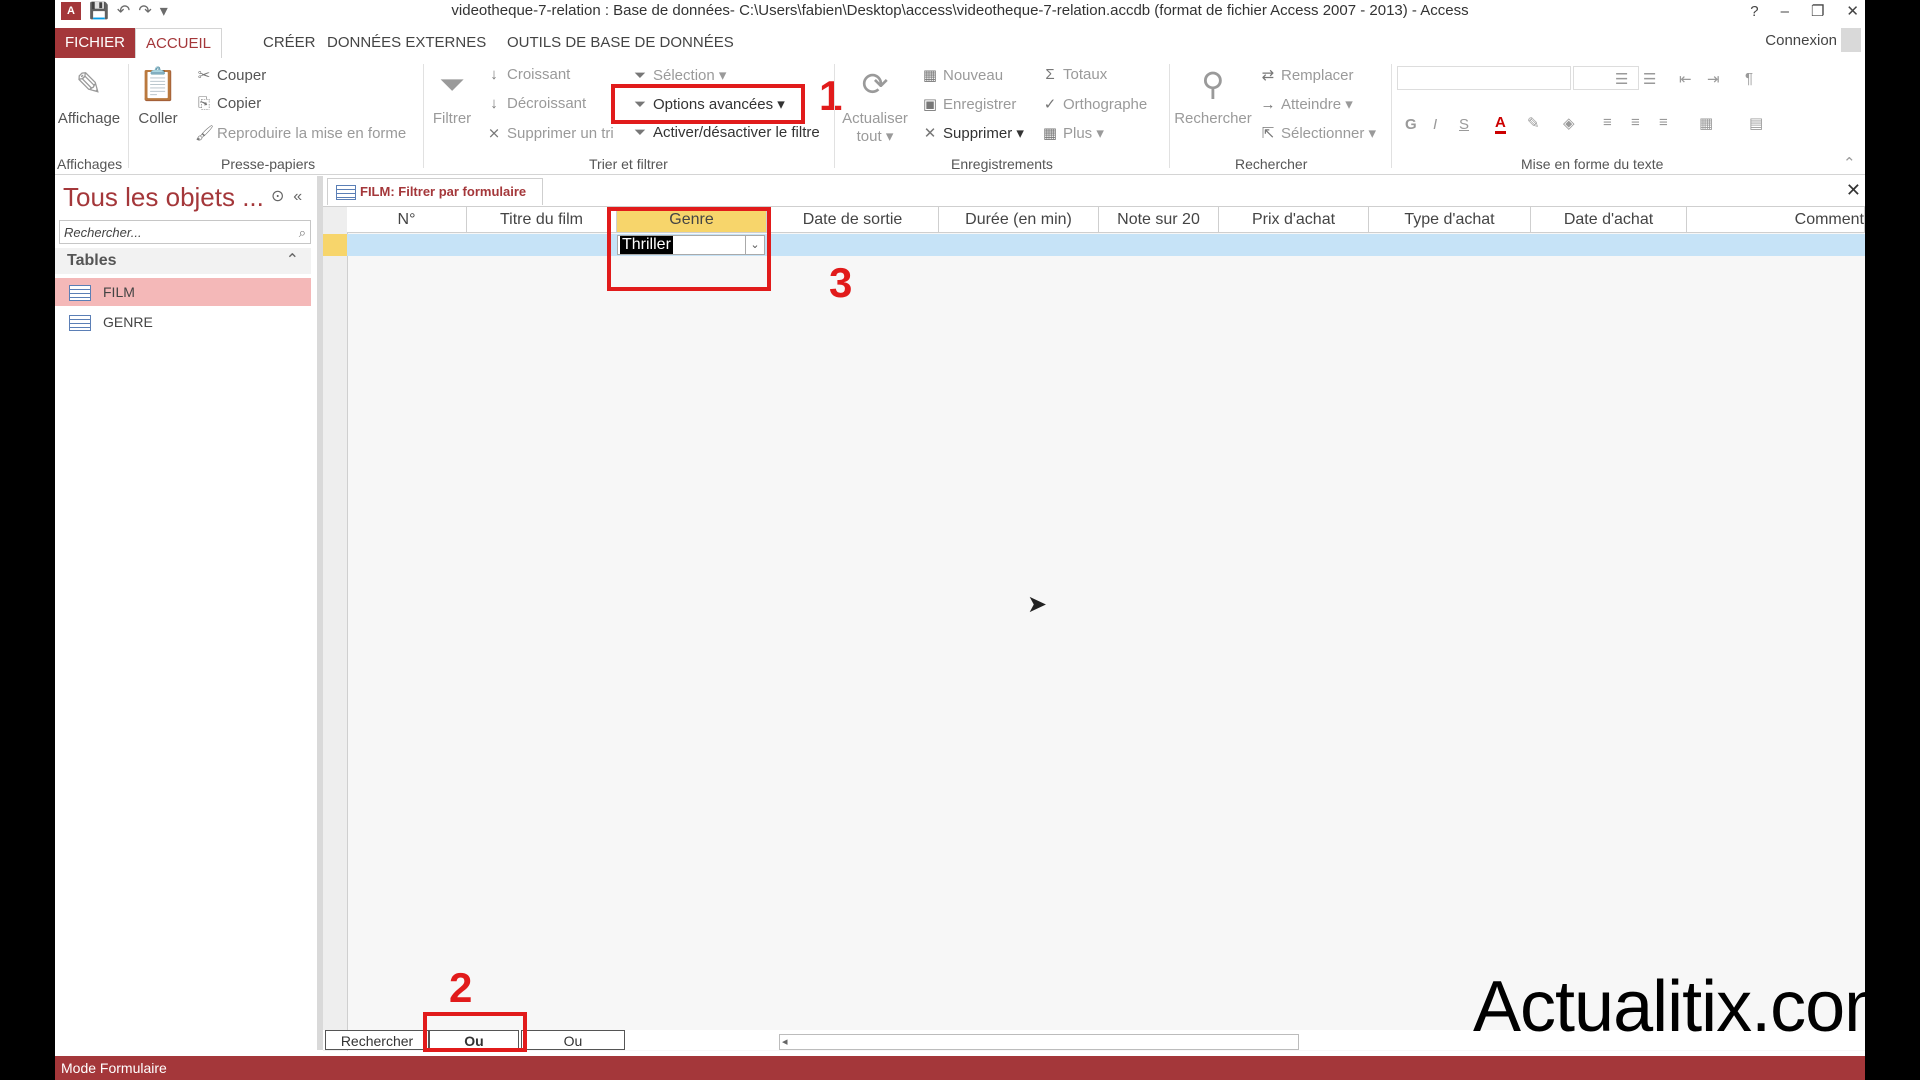  What do you see at coordinates (231, 75) in the screenshot?
I see `cut-button: ✂ Couper` at bounding box center [231, 75].